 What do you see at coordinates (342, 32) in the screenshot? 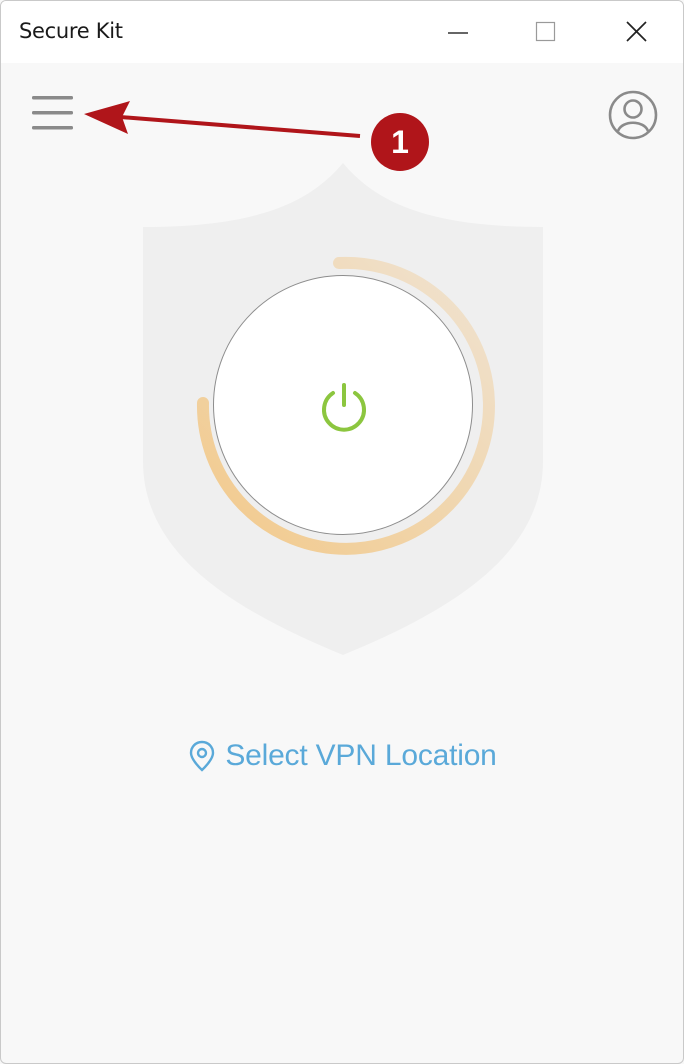
I see `title-bar: Secure Kit` at bounding box center [342, 32].